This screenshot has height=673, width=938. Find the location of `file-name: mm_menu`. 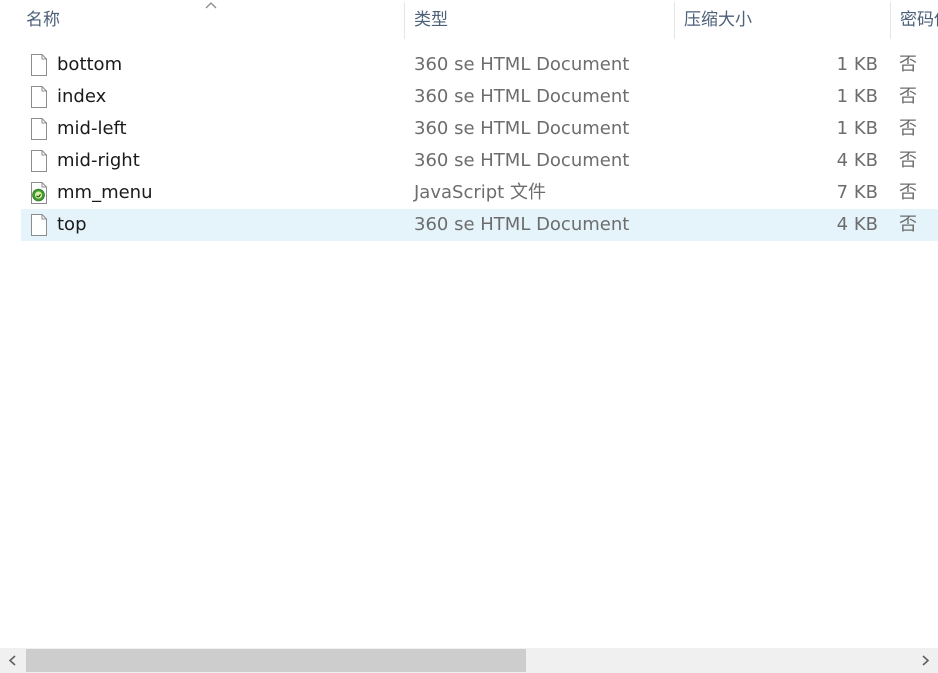

file-name: mm_menu is located at coordinates (105, 192).